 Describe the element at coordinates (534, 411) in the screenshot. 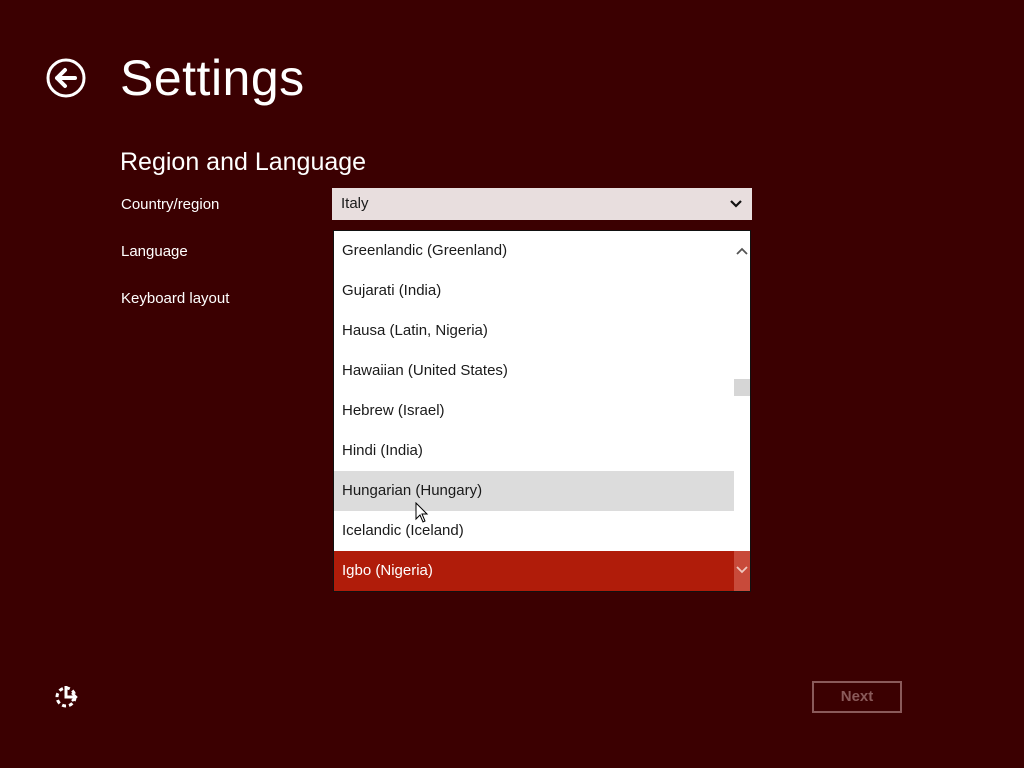

I see `list-item: Hebrew (Israel)` at that location.